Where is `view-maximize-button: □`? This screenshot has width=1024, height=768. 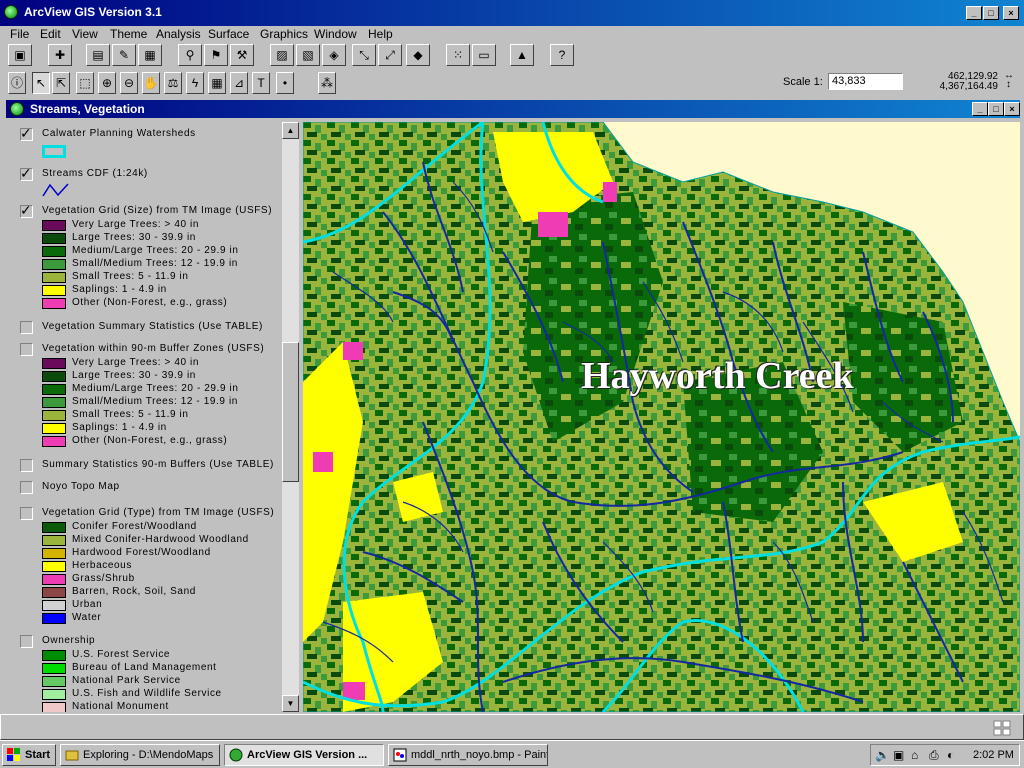
view-maximize-button: □ is located at coordinates (996, 109).